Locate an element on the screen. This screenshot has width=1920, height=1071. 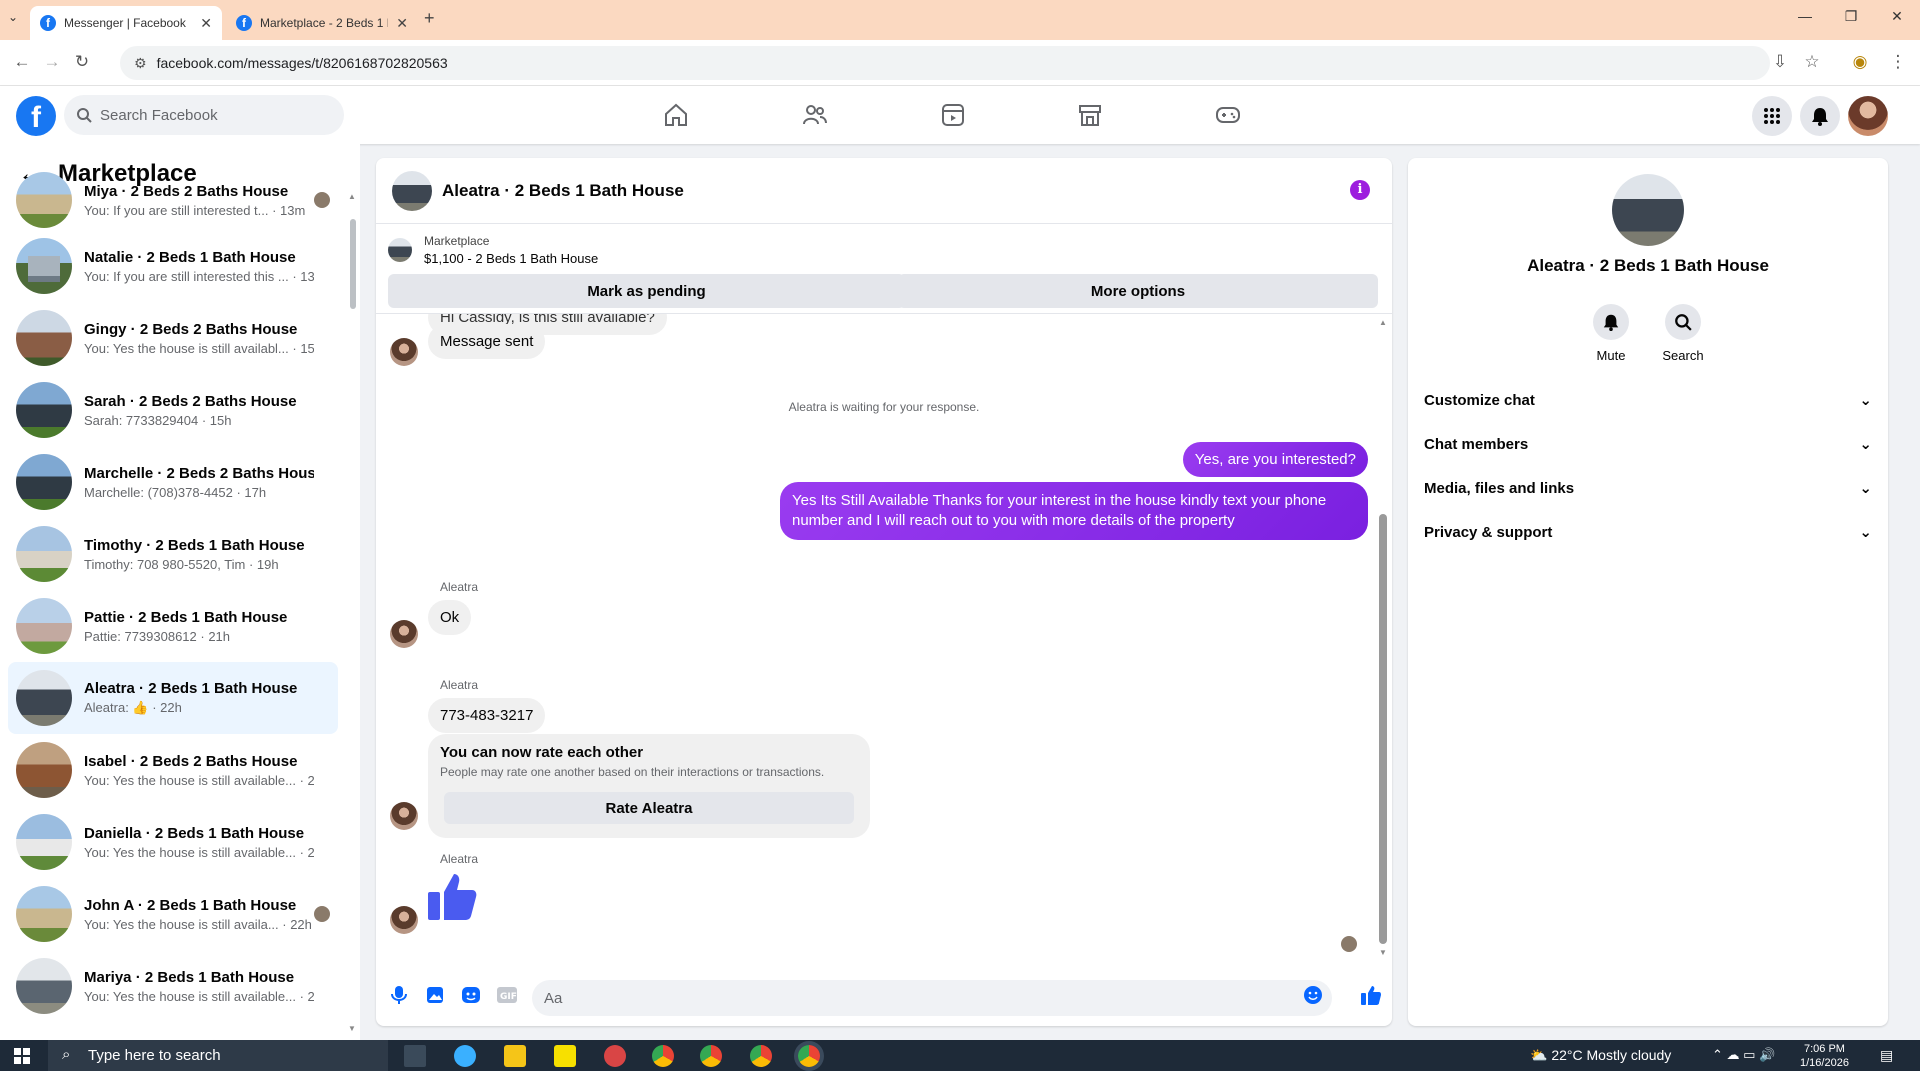
media-files-links-row: Media, files and links ⌄ is located at coordinates (1648, 488).